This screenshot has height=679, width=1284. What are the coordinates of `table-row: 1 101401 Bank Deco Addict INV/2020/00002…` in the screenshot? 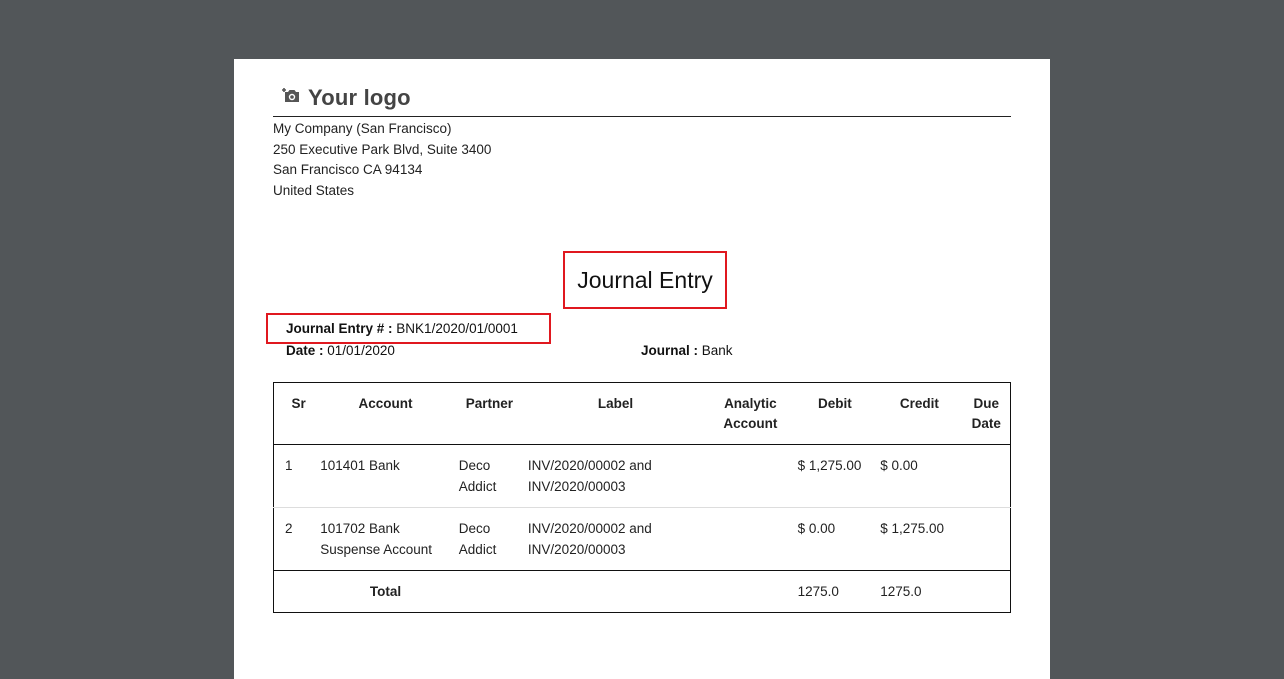 It's located at (642, 476).